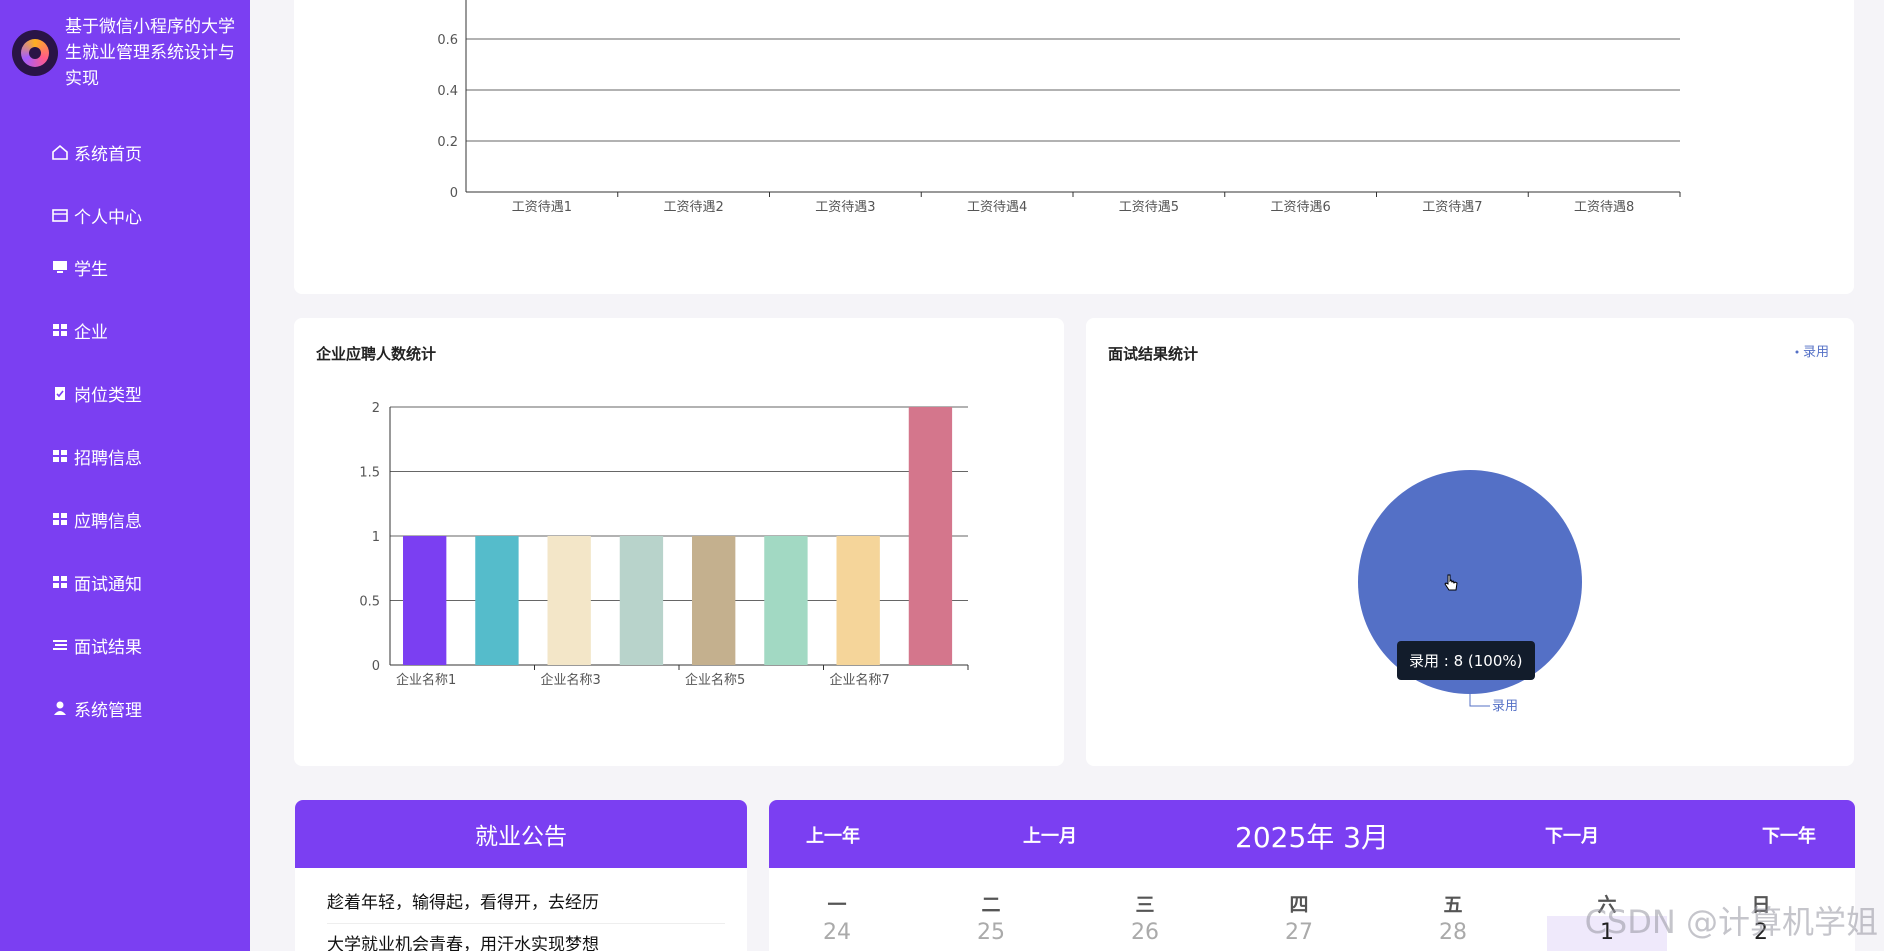 The image size is (1884, 951). Describe the element at coordinates (60, 708) in the screenshot. I see `user-icon` at that location.